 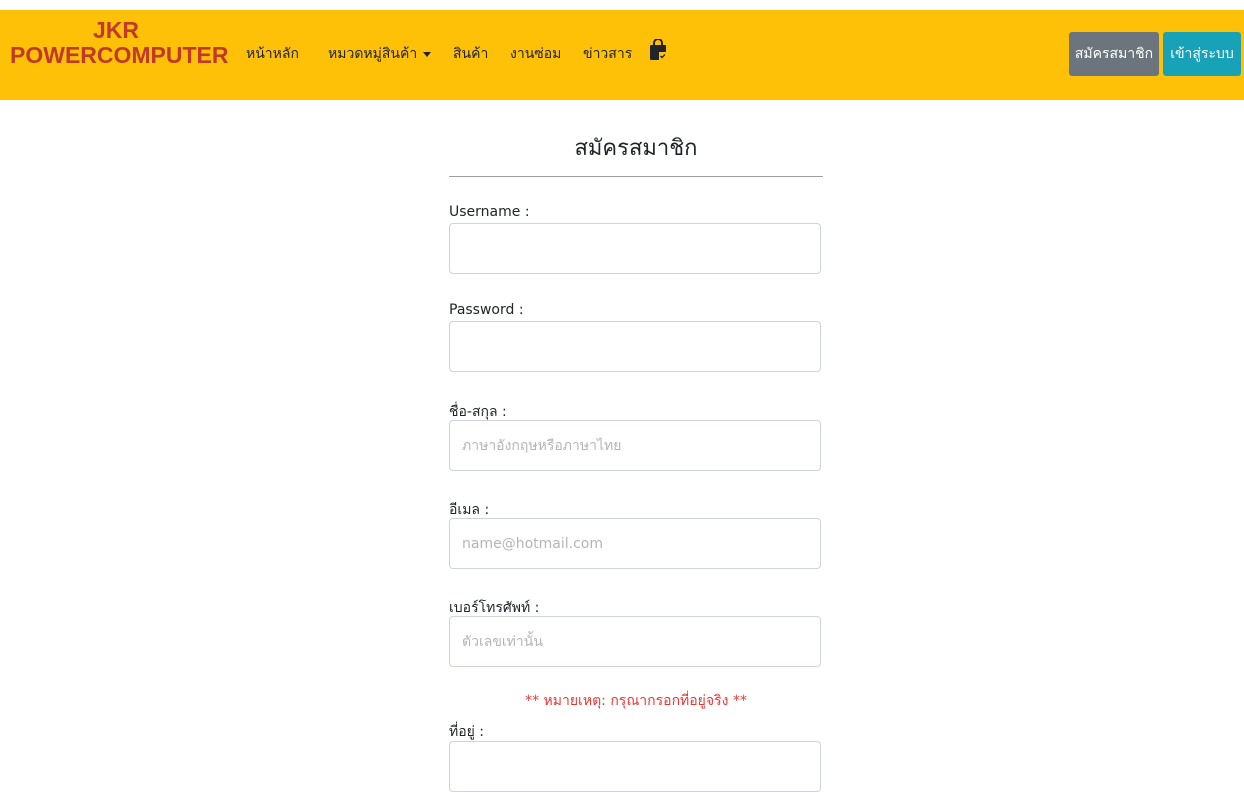 I want to click on address-label: ที่อยู่ :, so click(x=467, y=732).